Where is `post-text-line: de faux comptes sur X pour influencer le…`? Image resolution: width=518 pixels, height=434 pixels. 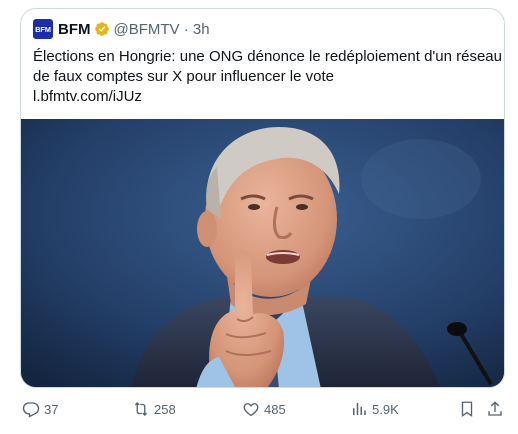 post-text-line: de faux comptes sur X pour influencer le… is located at coordinates (183, 76).